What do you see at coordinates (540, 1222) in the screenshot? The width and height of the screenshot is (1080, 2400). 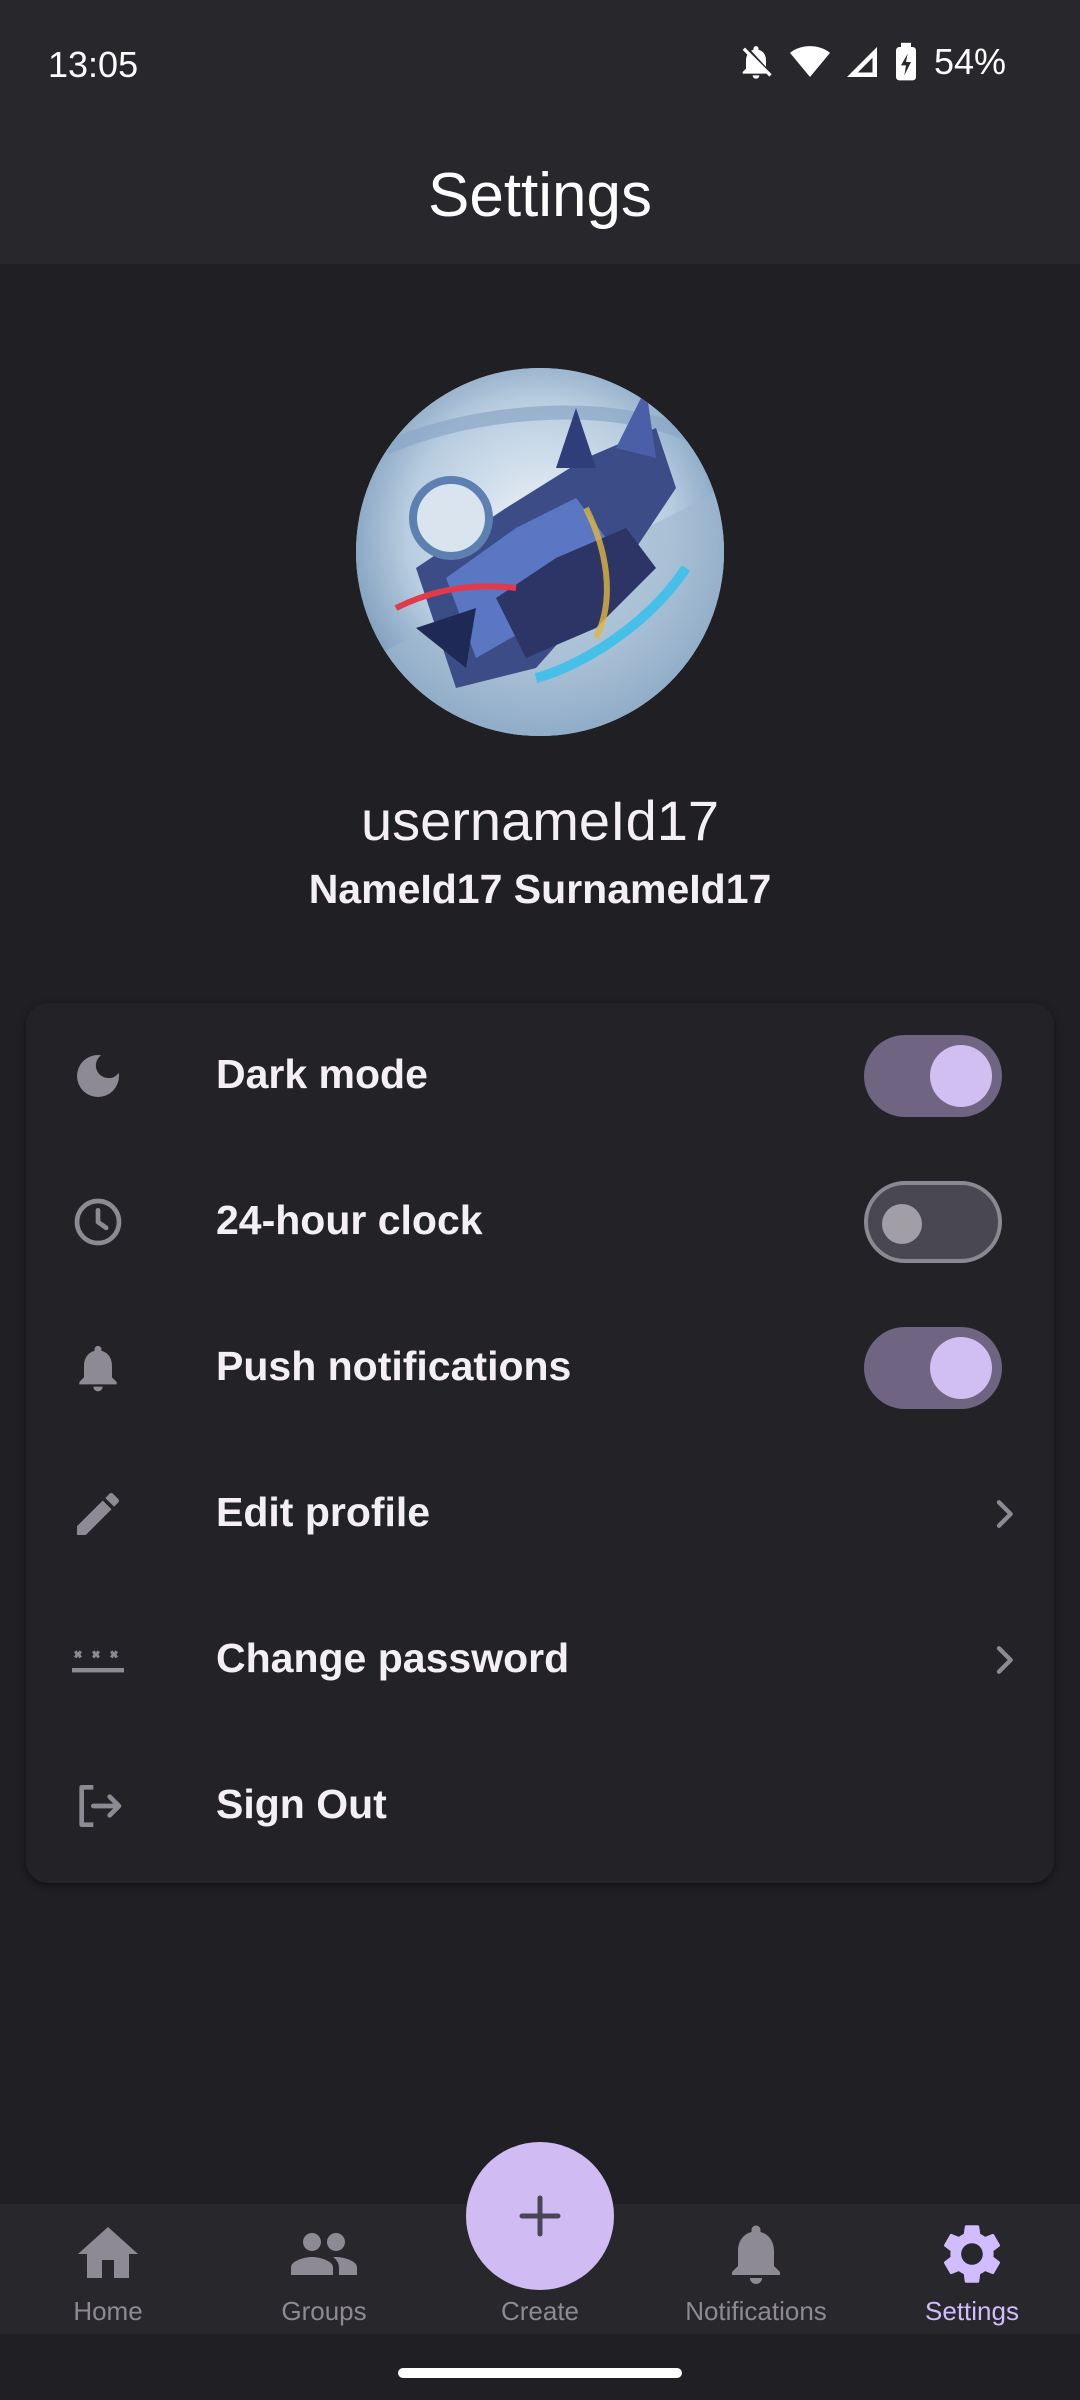 I see `settings-row-24-hour-clock: 24-hour clock` at bounding box center [540, 1222].